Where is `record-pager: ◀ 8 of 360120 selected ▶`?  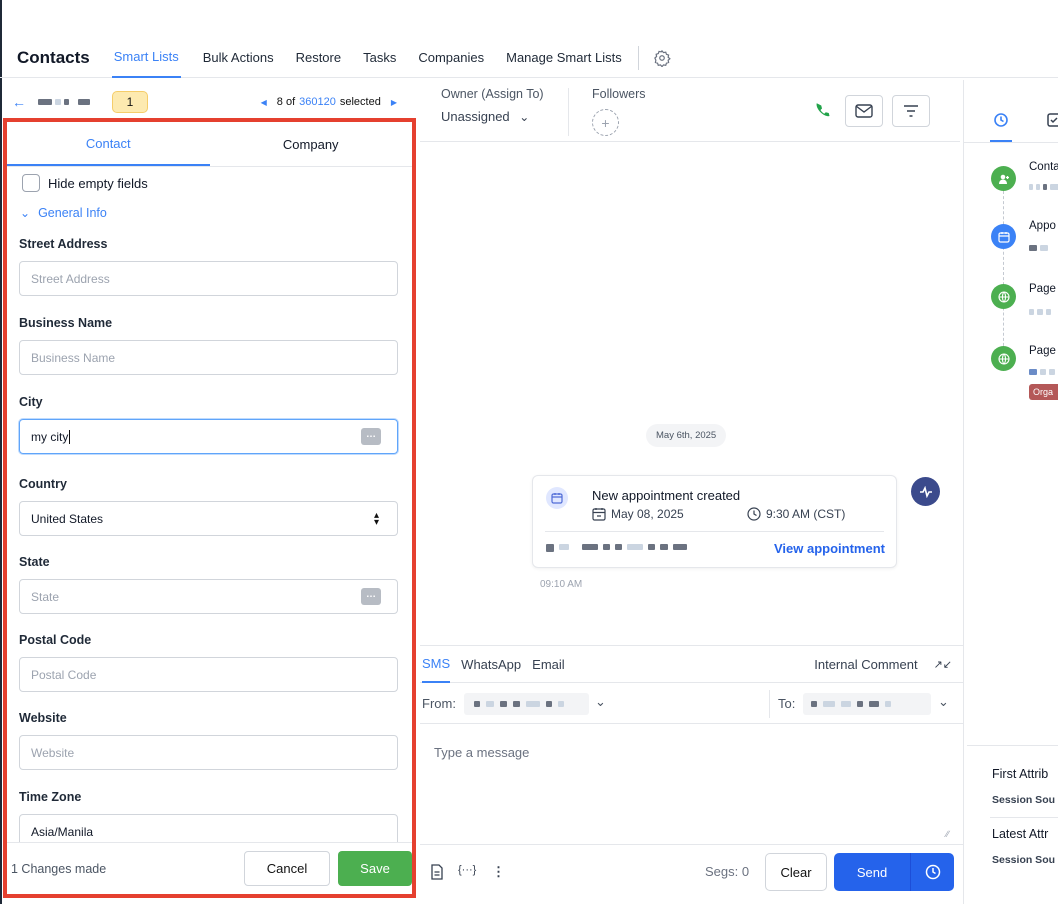
record-pager: ◀ 8 of 360120 selected ▶ is located at coordinates (329, 102).